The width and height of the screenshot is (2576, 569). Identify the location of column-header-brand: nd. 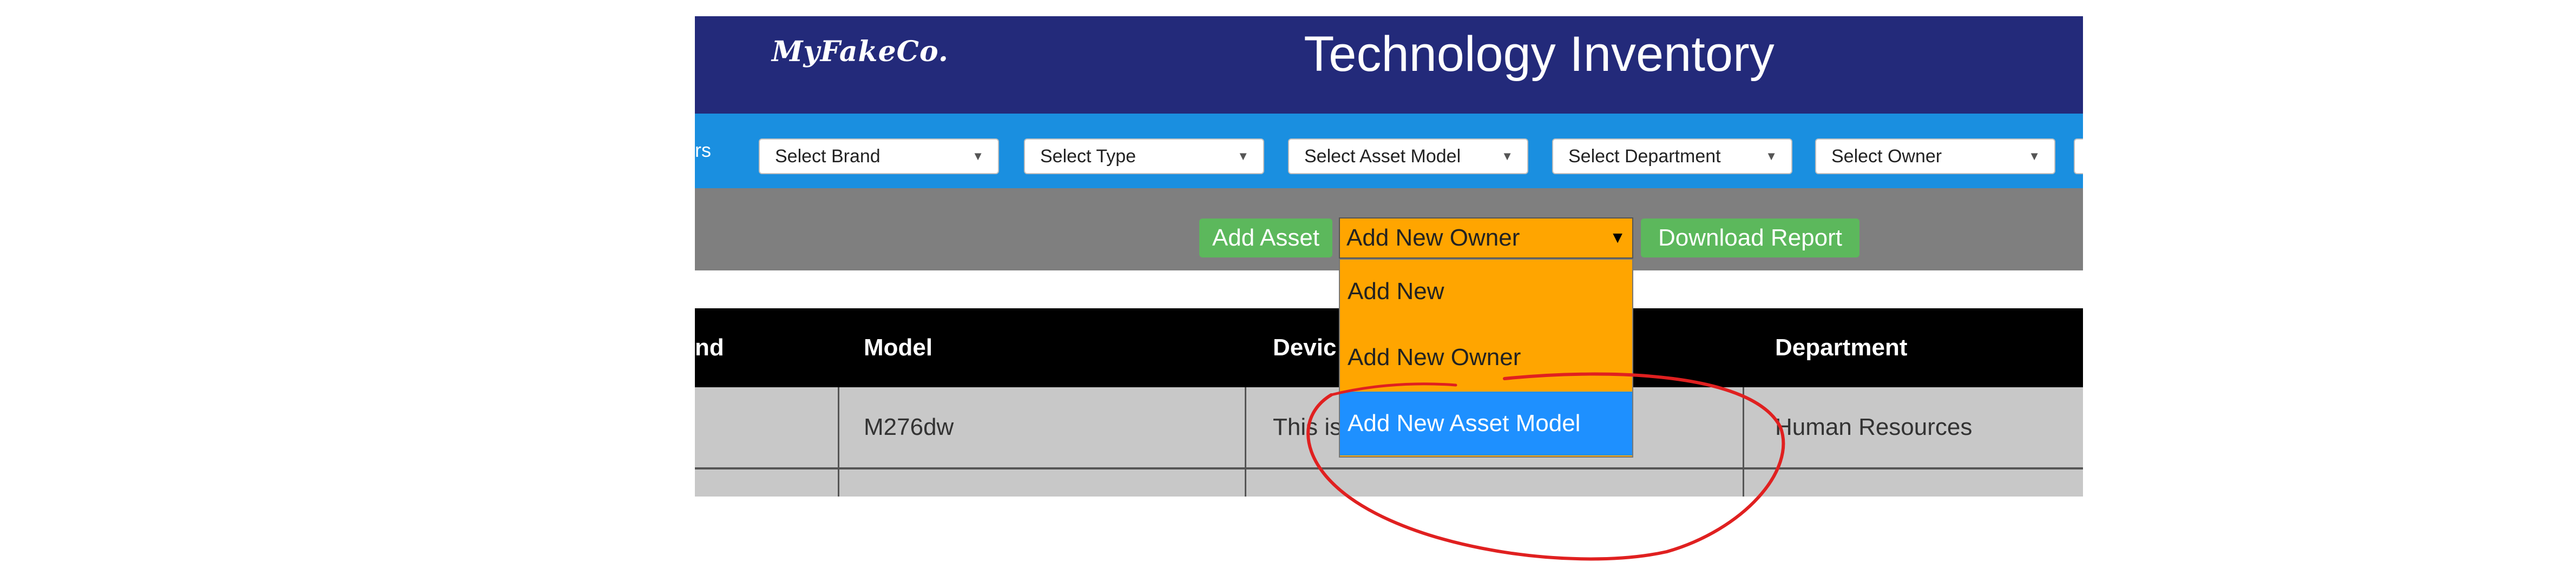
(709, 347).